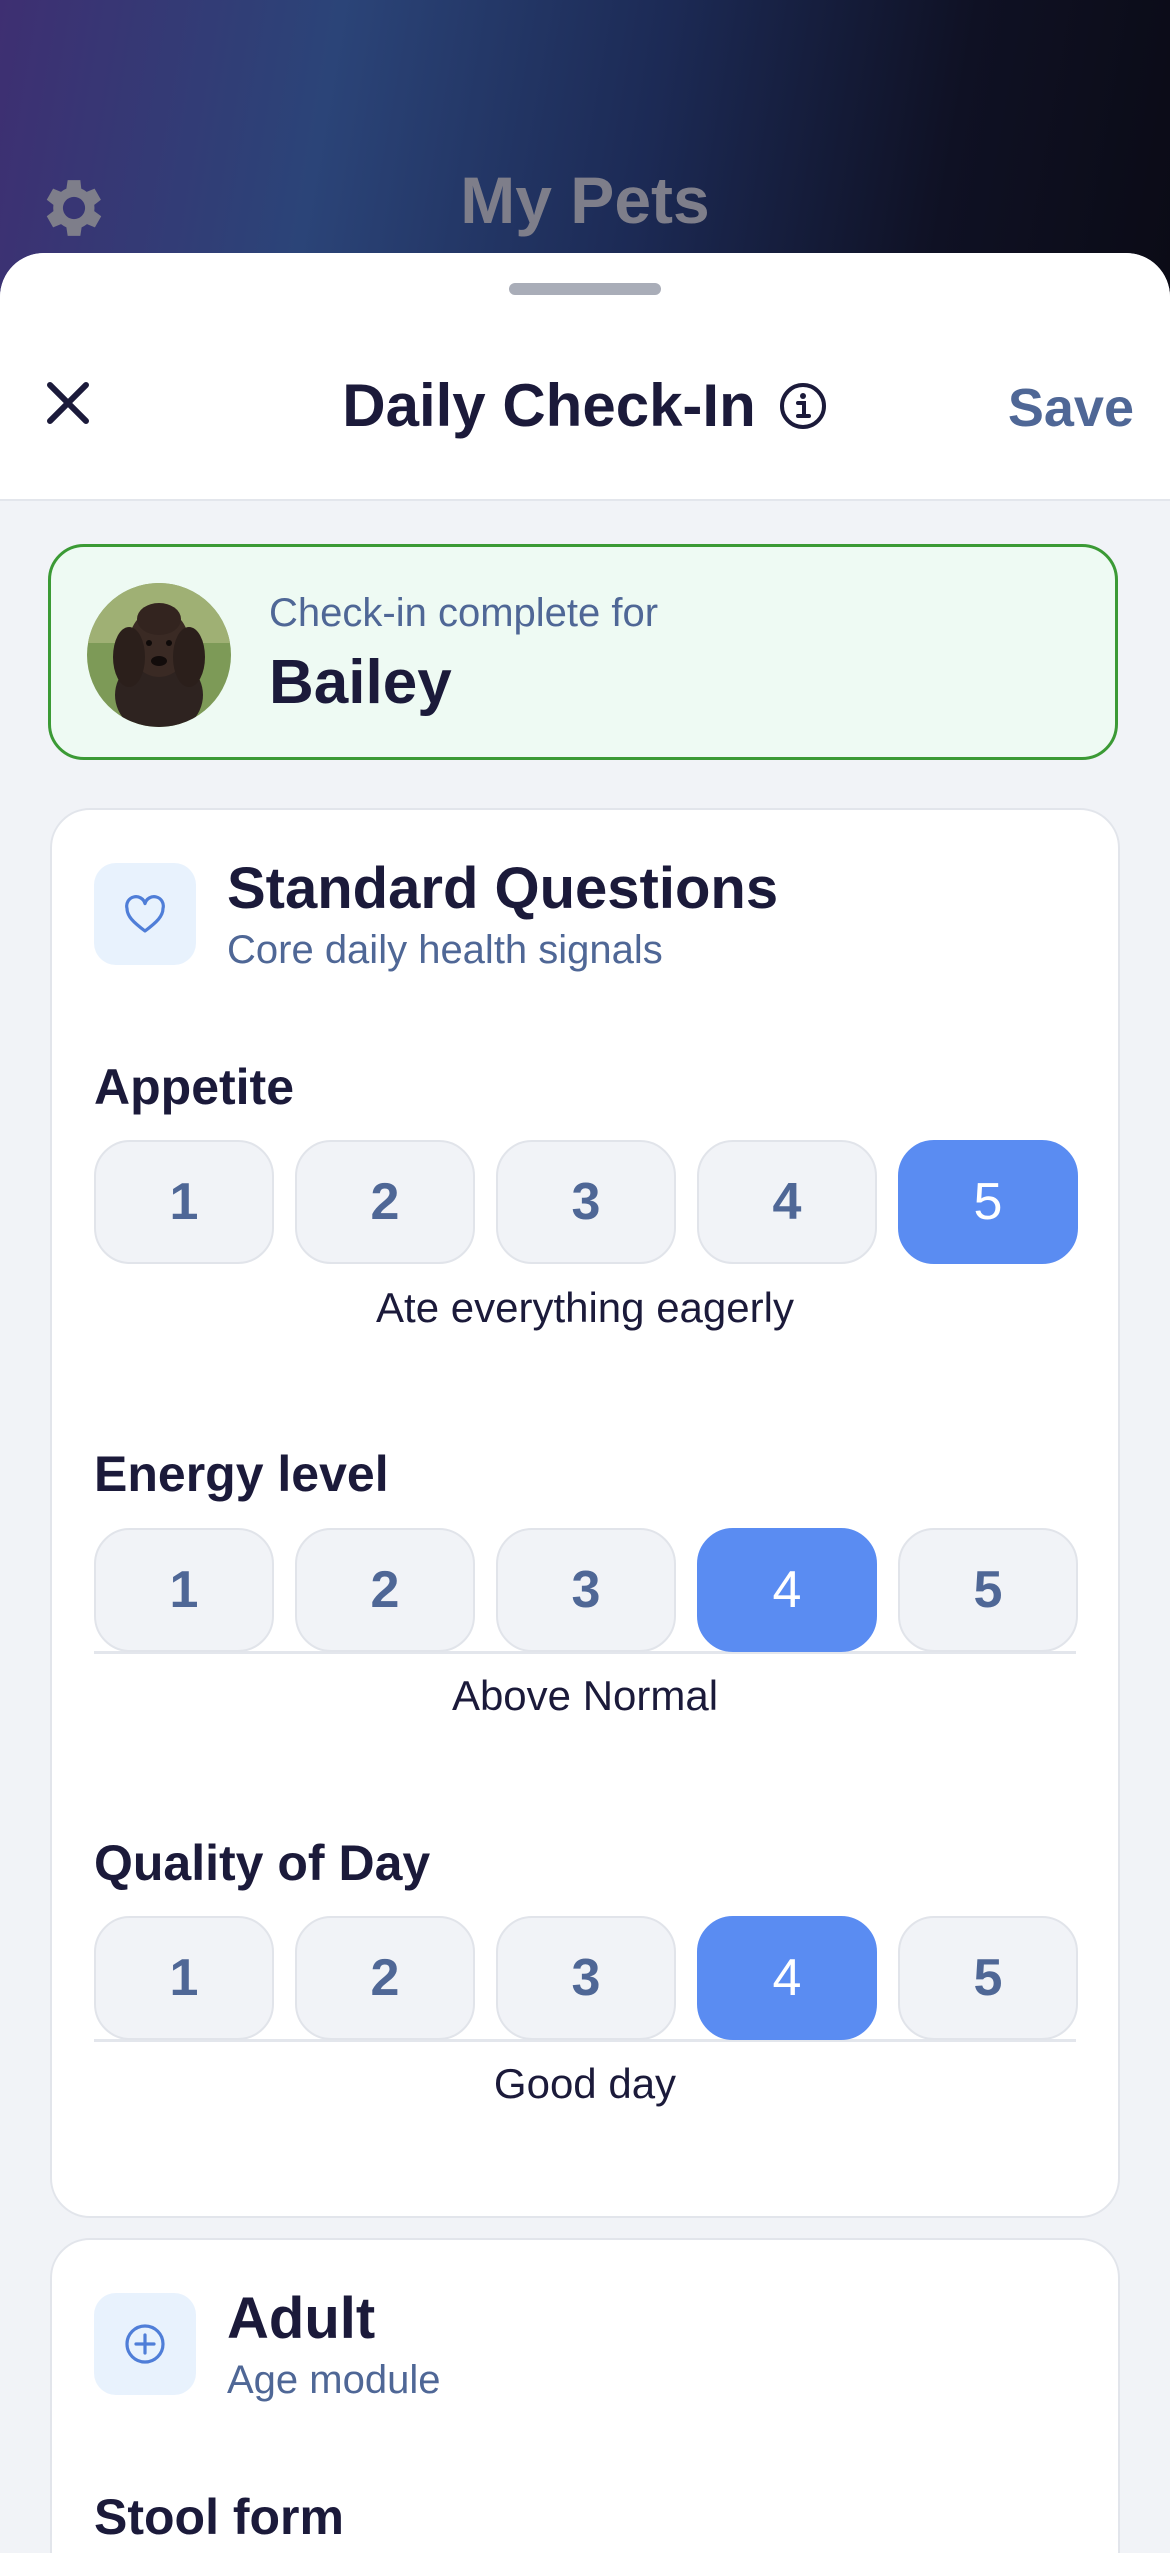  Describe the element at coordinates (585, 289) in the screenshot. I see `sheet-grabber` at that location.